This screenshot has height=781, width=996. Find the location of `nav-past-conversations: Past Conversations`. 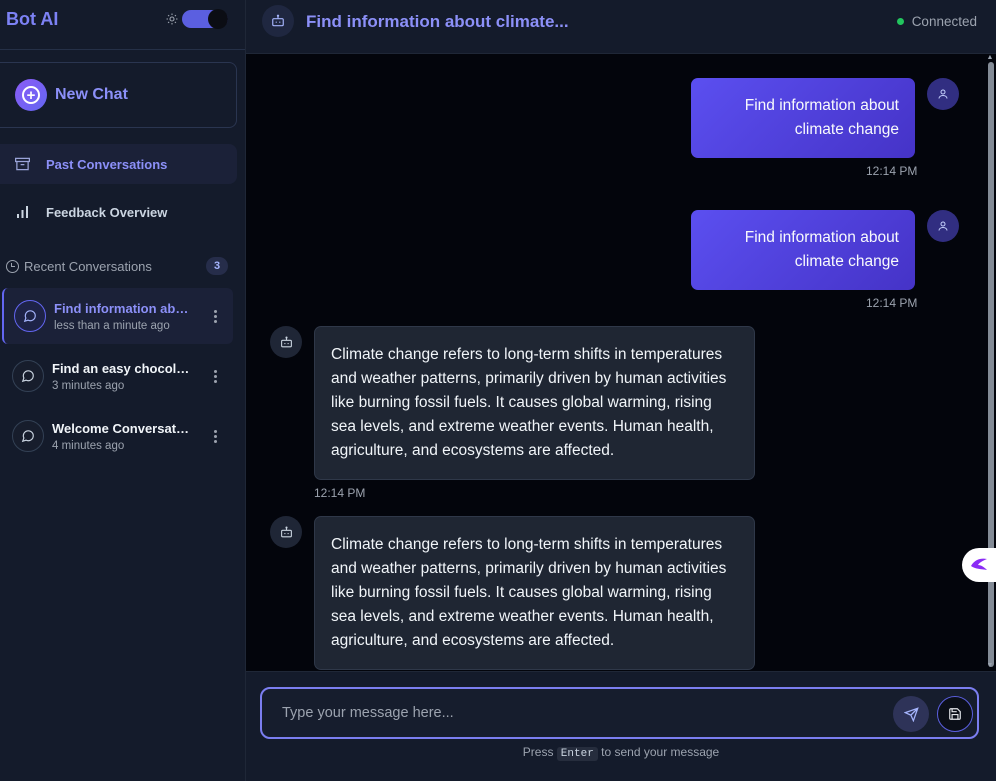

nav-past-conversations: Past Conversations is located at coordinates (118, 164).